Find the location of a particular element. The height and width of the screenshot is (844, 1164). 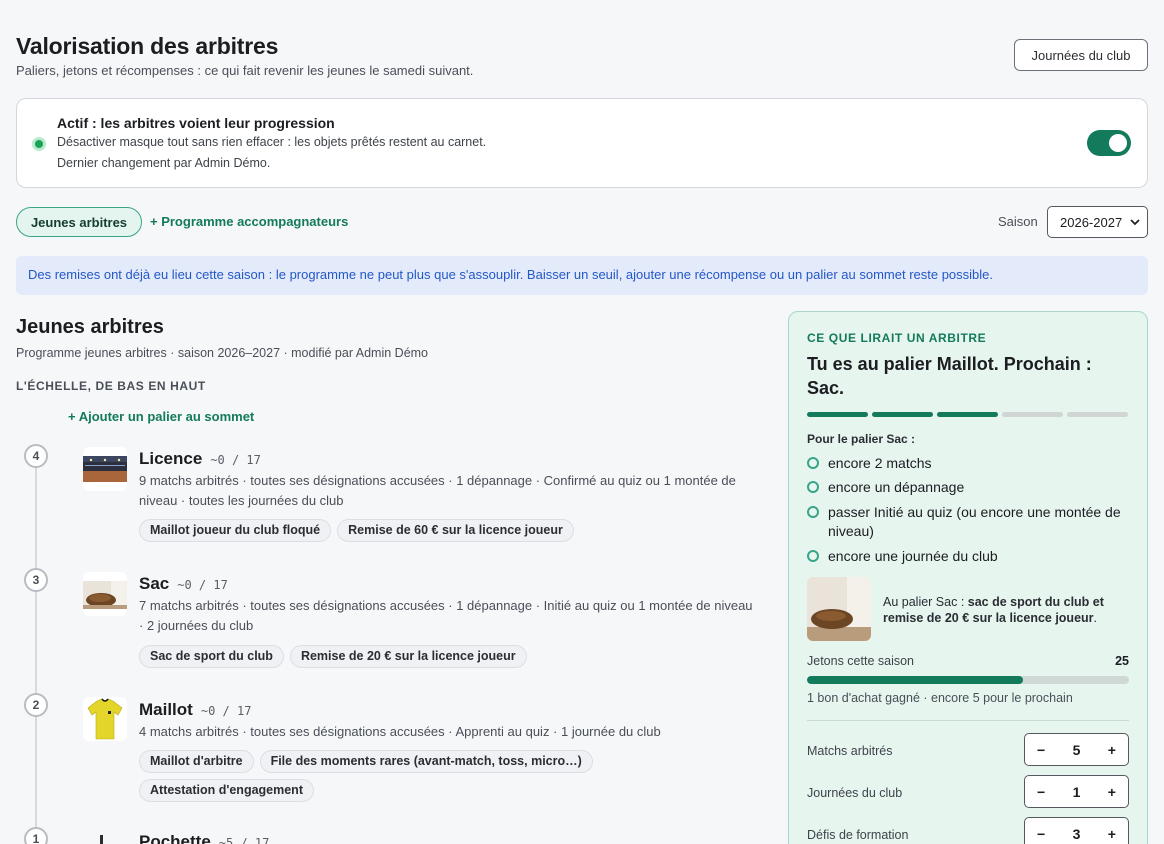

season-selected-value: 2026-2027 is located at coordinates (1091, 222).